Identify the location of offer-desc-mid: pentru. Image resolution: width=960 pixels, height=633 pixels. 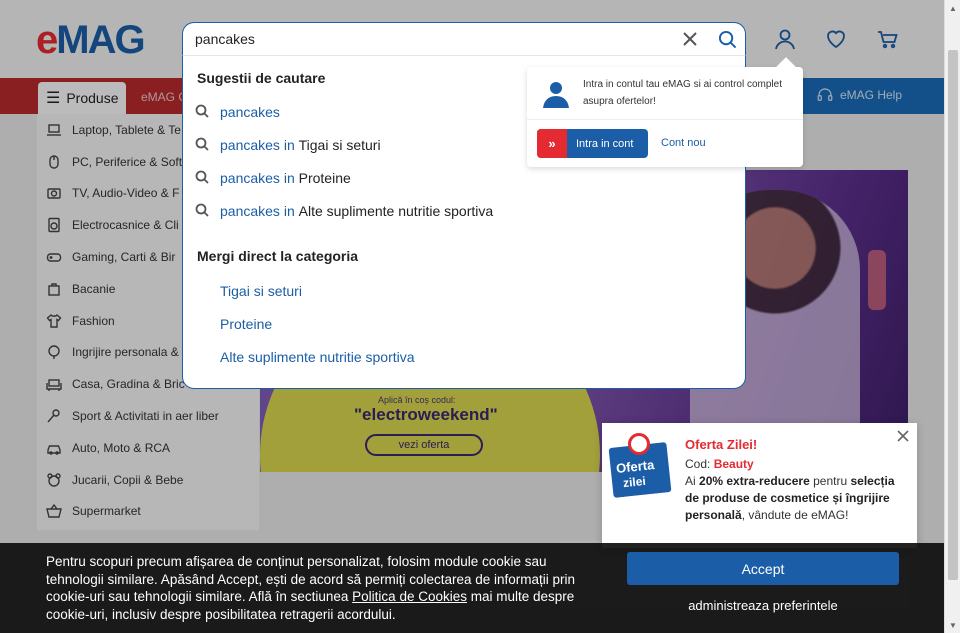
(830, 481).